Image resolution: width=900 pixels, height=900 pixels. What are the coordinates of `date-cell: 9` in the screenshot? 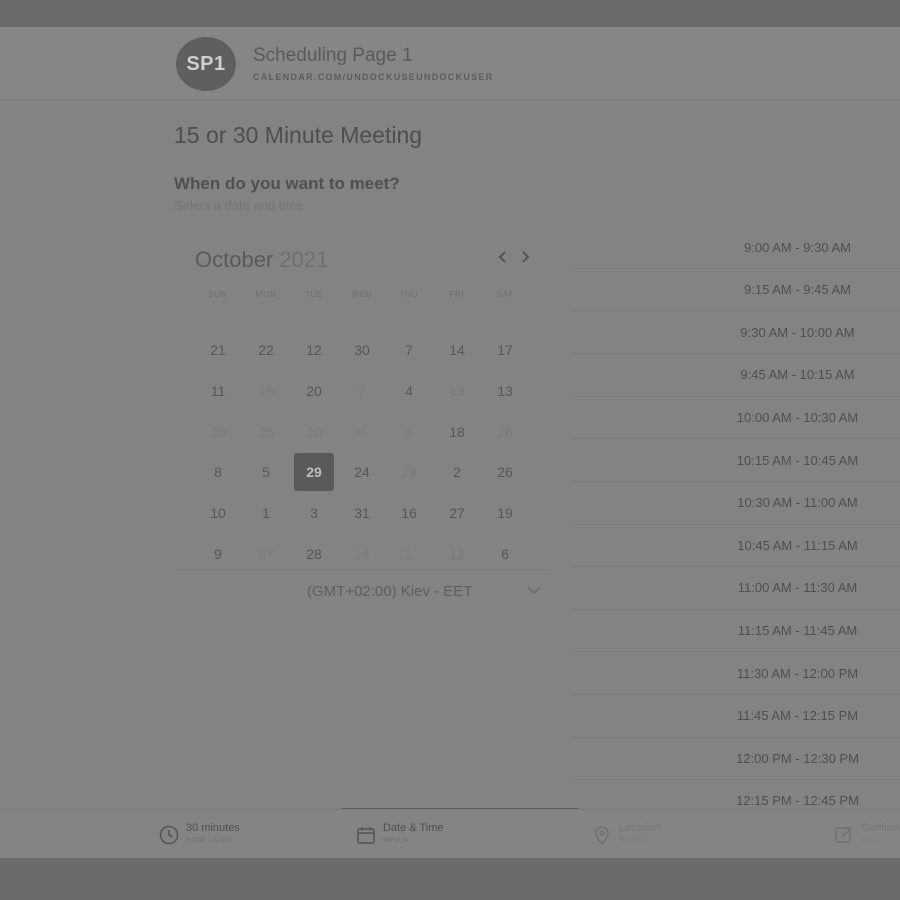 It's located at (218, 554).